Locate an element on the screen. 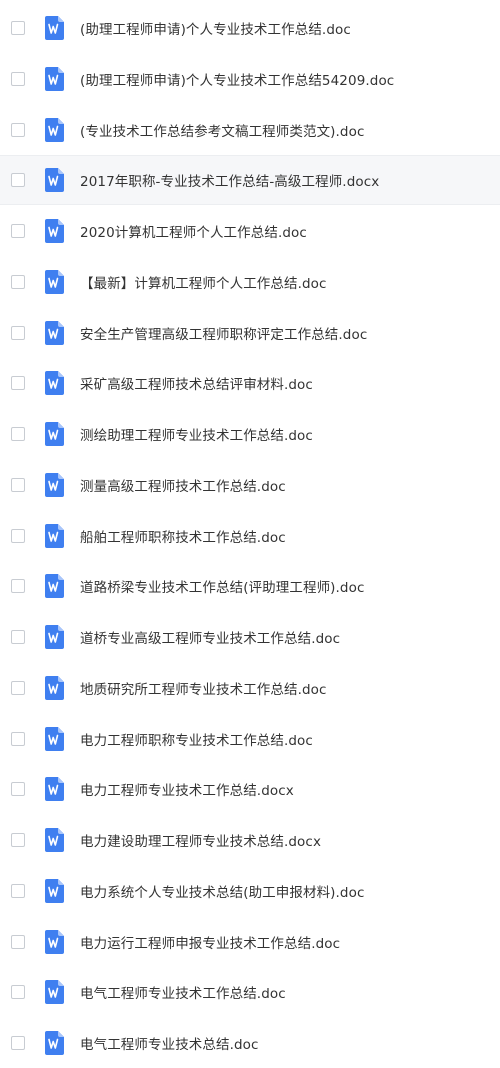  file-row: 电力系统个人专业技术总结(助工申报材料).doc is located at coordinates (250, 891).